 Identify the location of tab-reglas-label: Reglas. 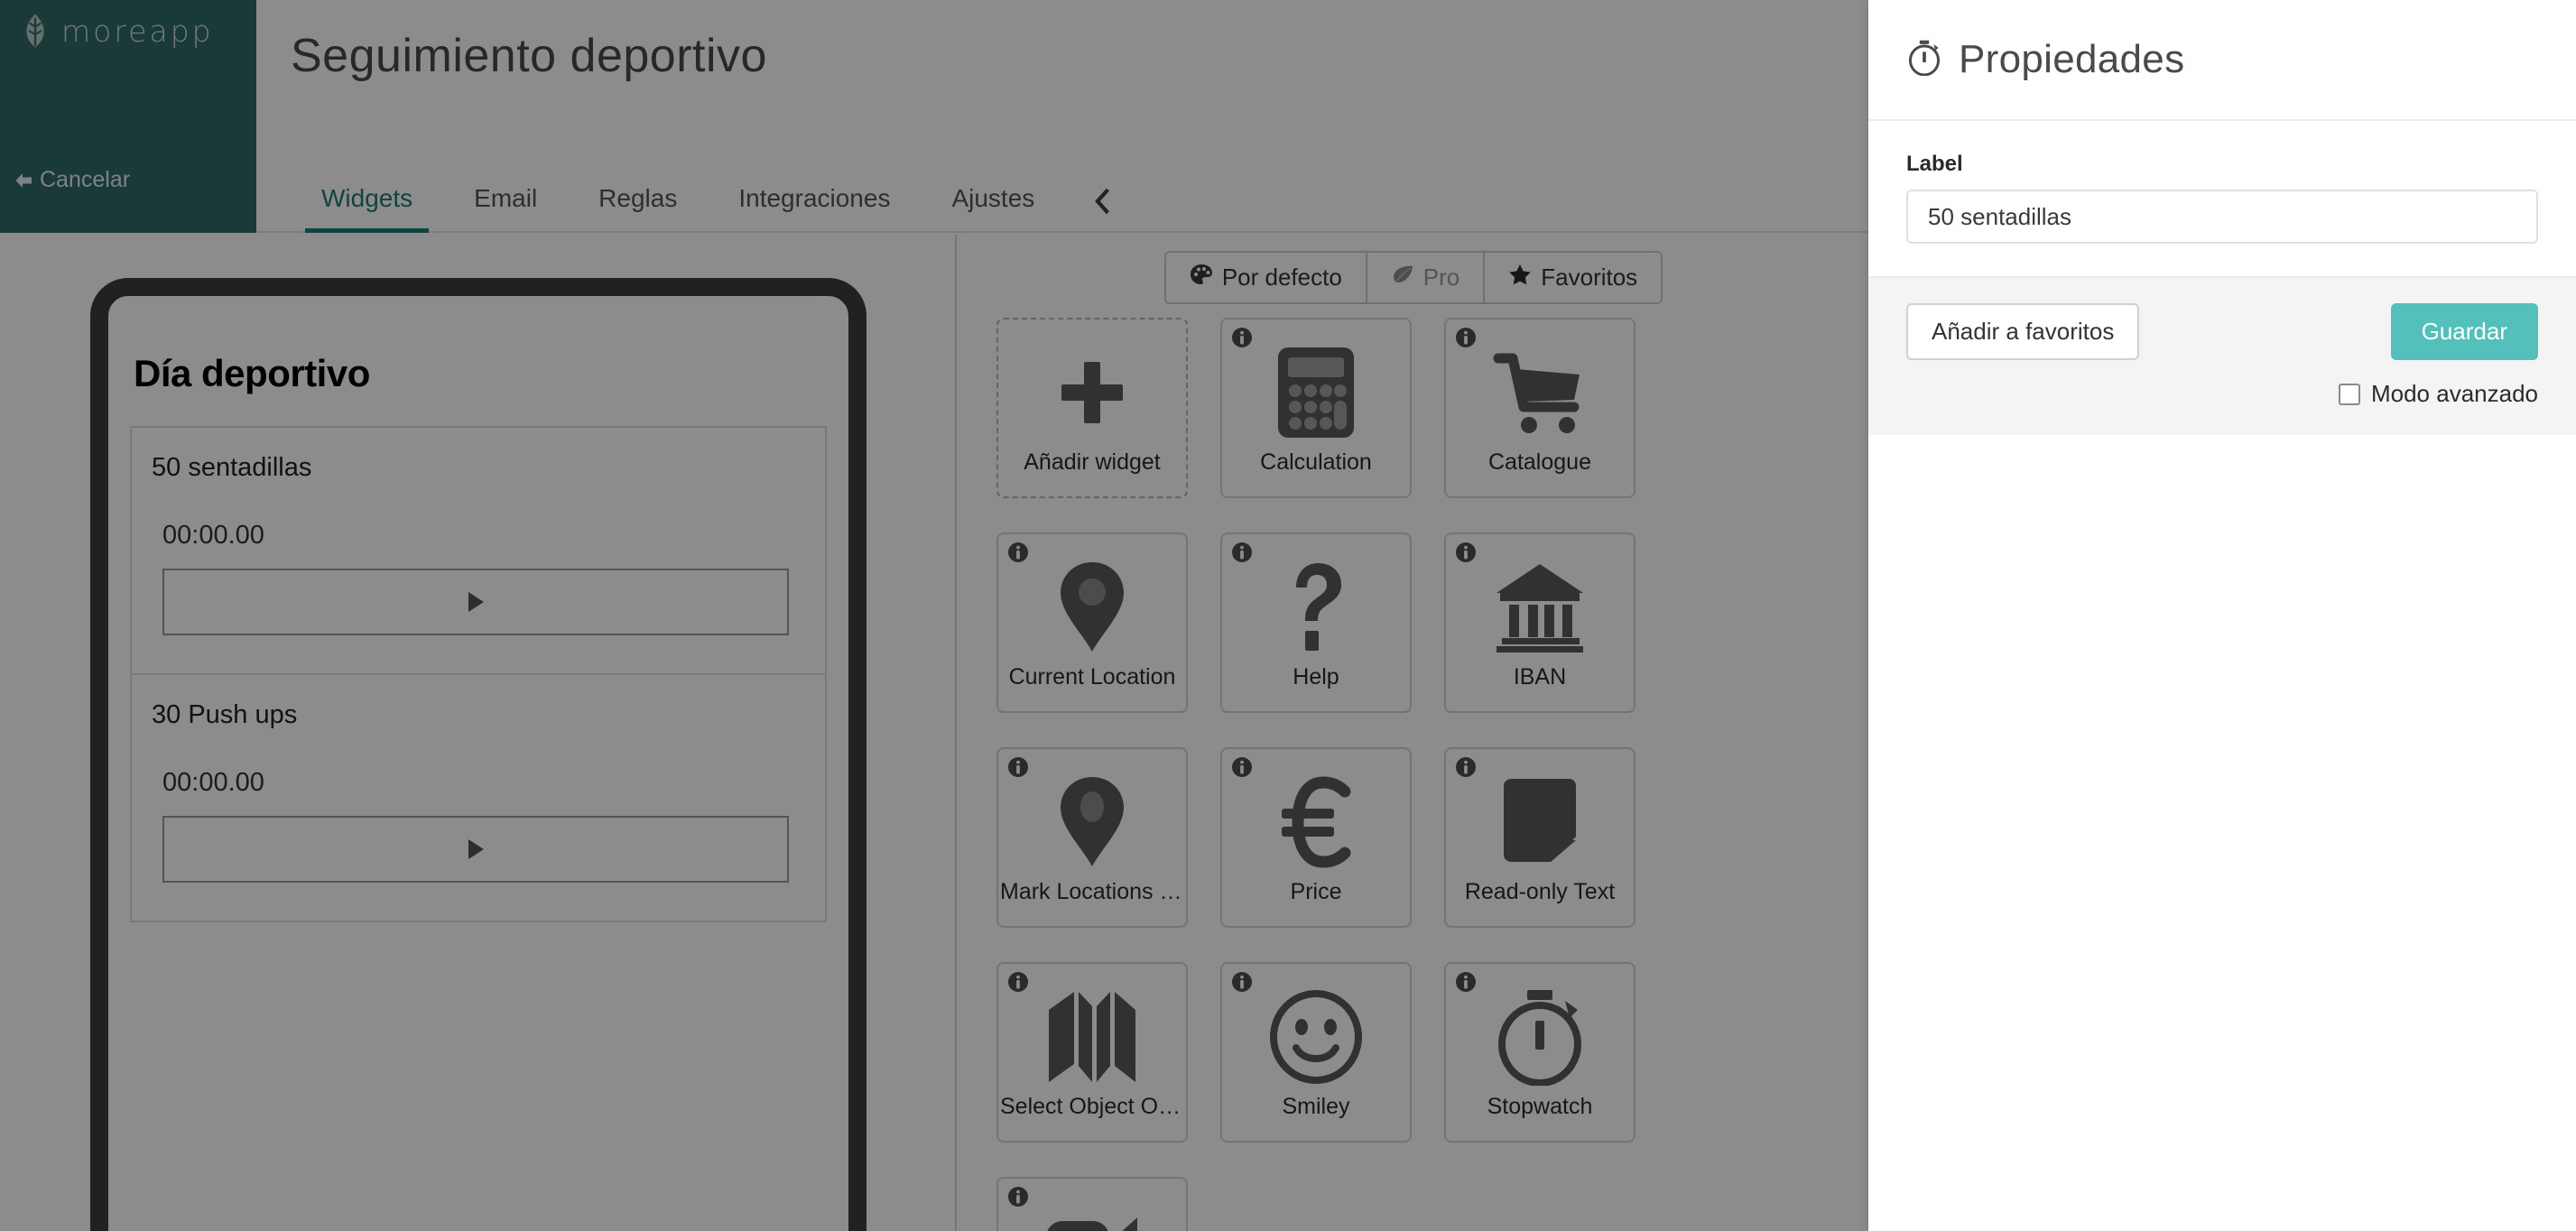
(638, 198).